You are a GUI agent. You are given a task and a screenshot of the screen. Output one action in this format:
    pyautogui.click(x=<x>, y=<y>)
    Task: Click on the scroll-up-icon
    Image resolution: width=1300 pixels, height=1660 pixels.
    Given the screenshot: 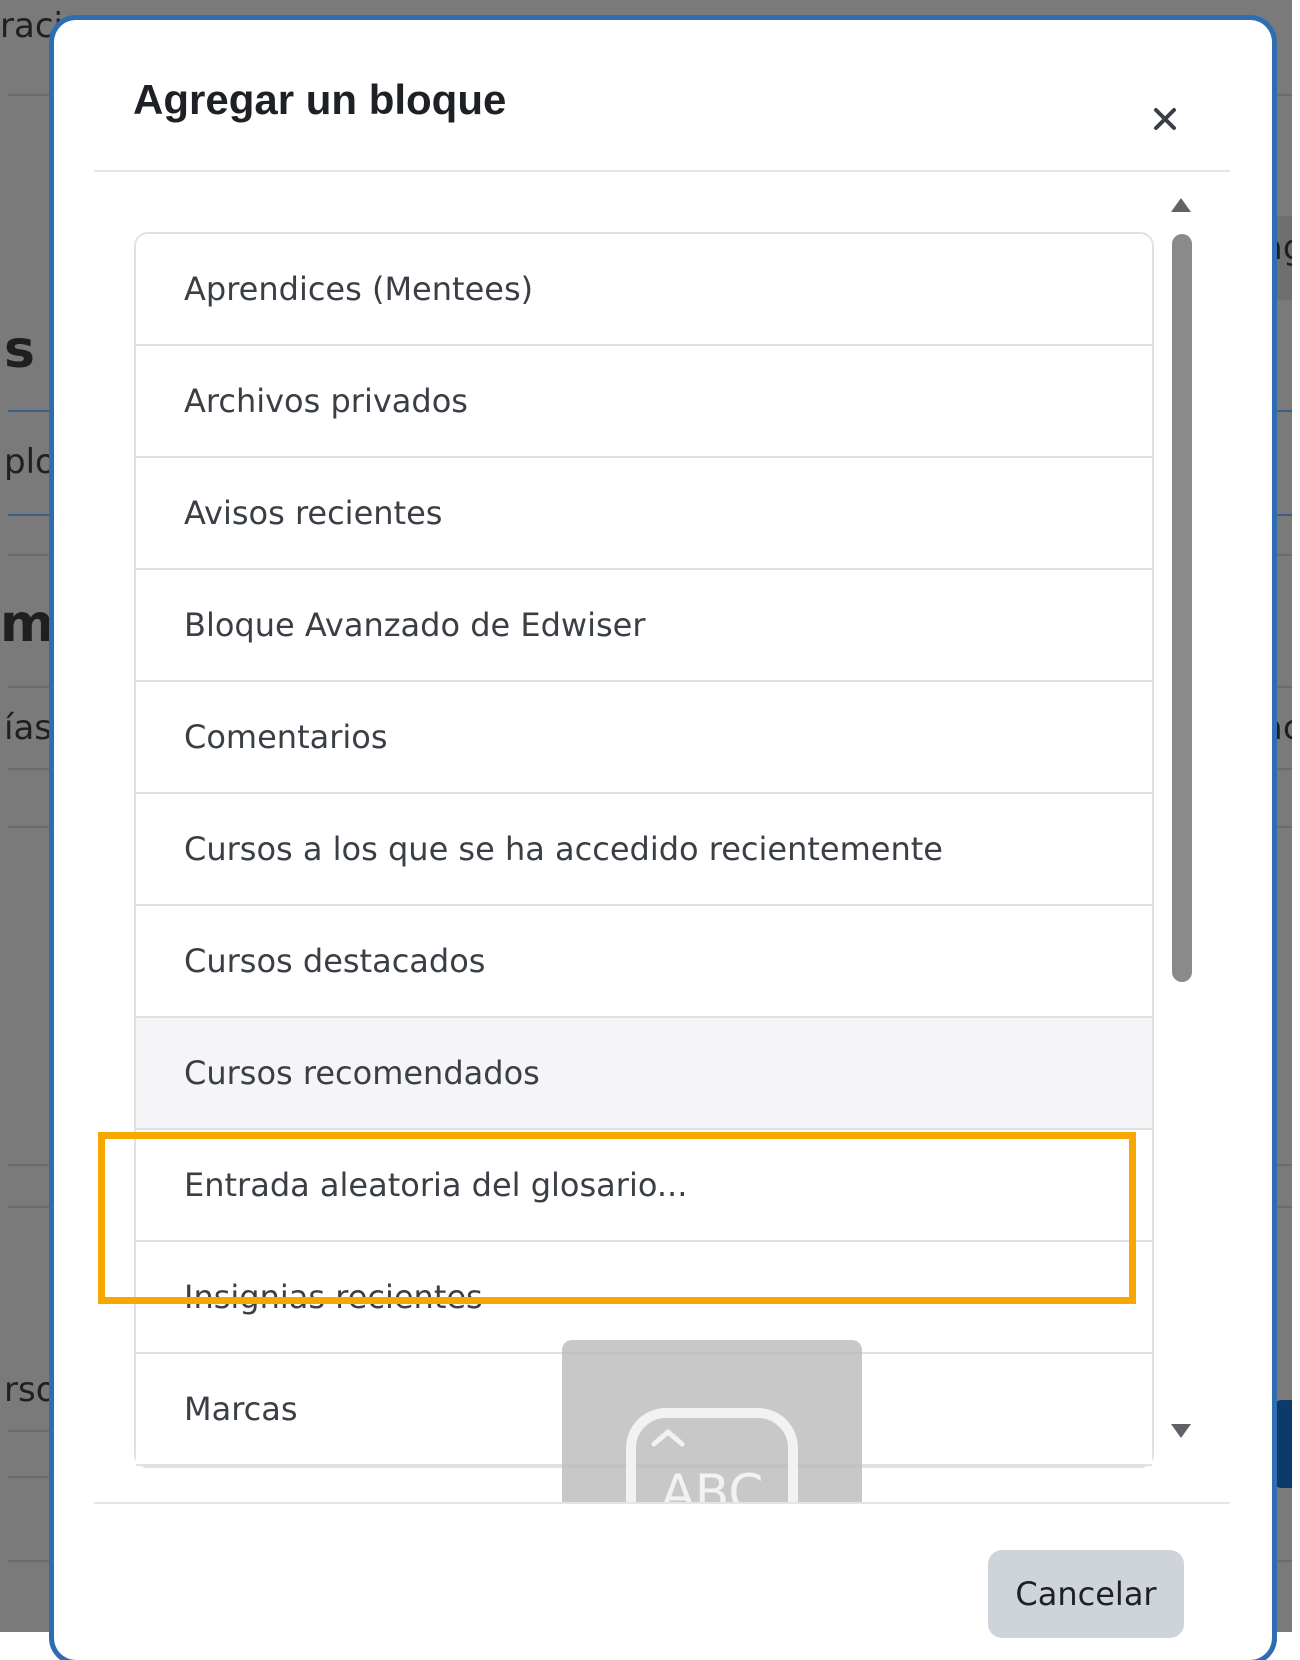 What is the action you would take?
    pyautogui.click(x=1181, y=205)
    